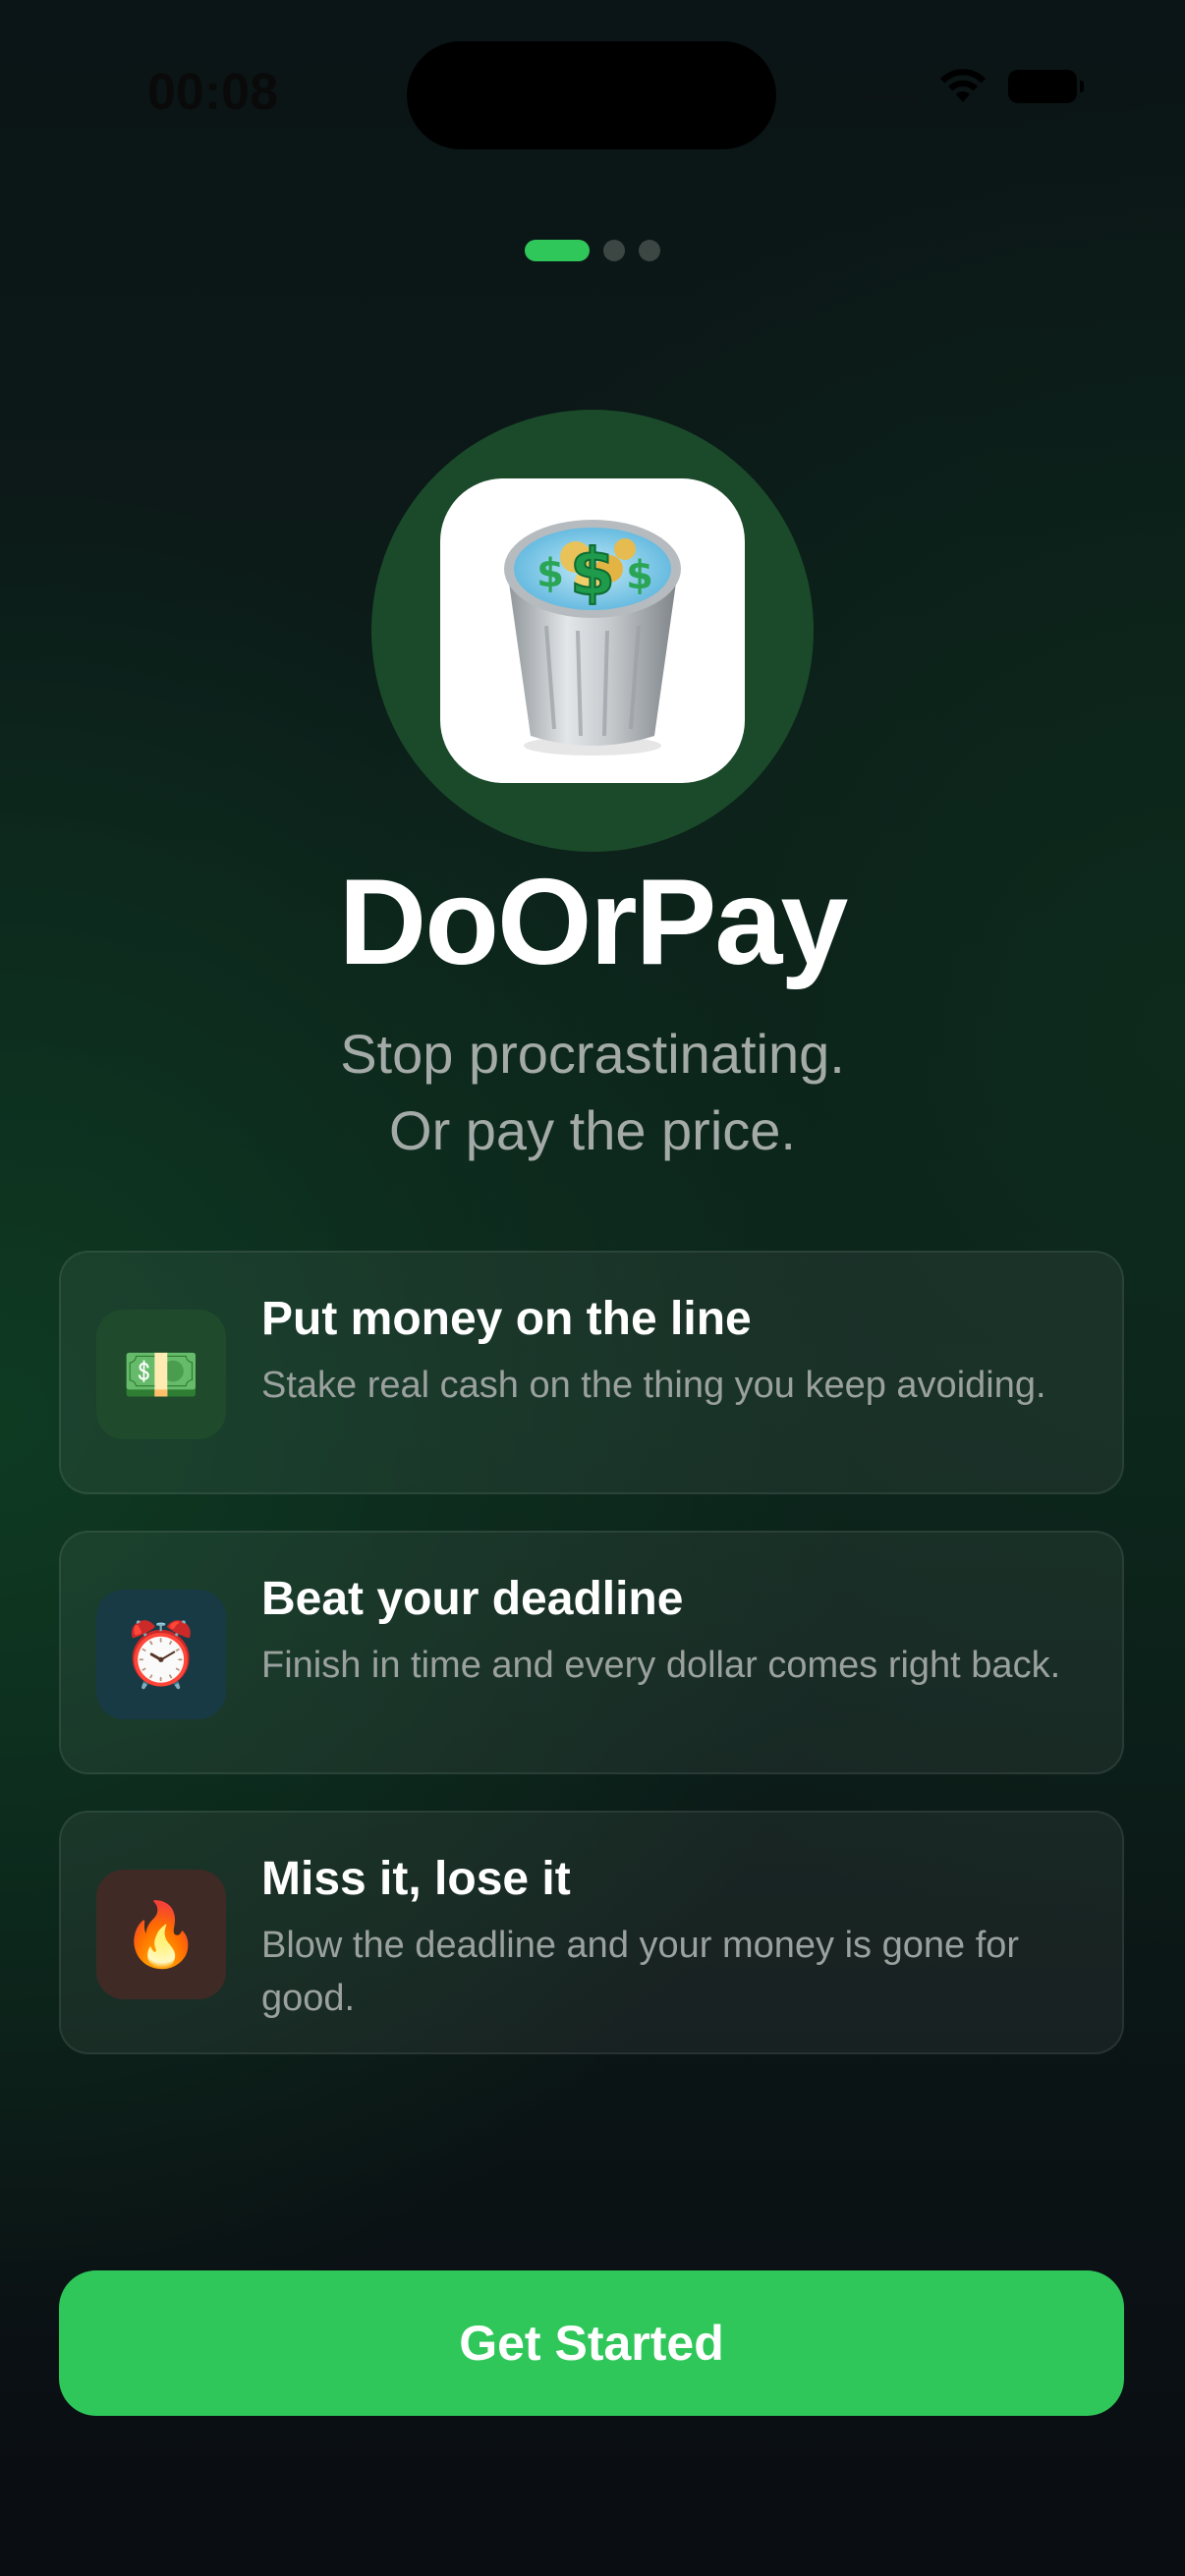 The height and width of the screenshot is (2576, 1185). Describe the element at coordinates (963, 85) in the screenshot. I see `wifi-icon` at that location.